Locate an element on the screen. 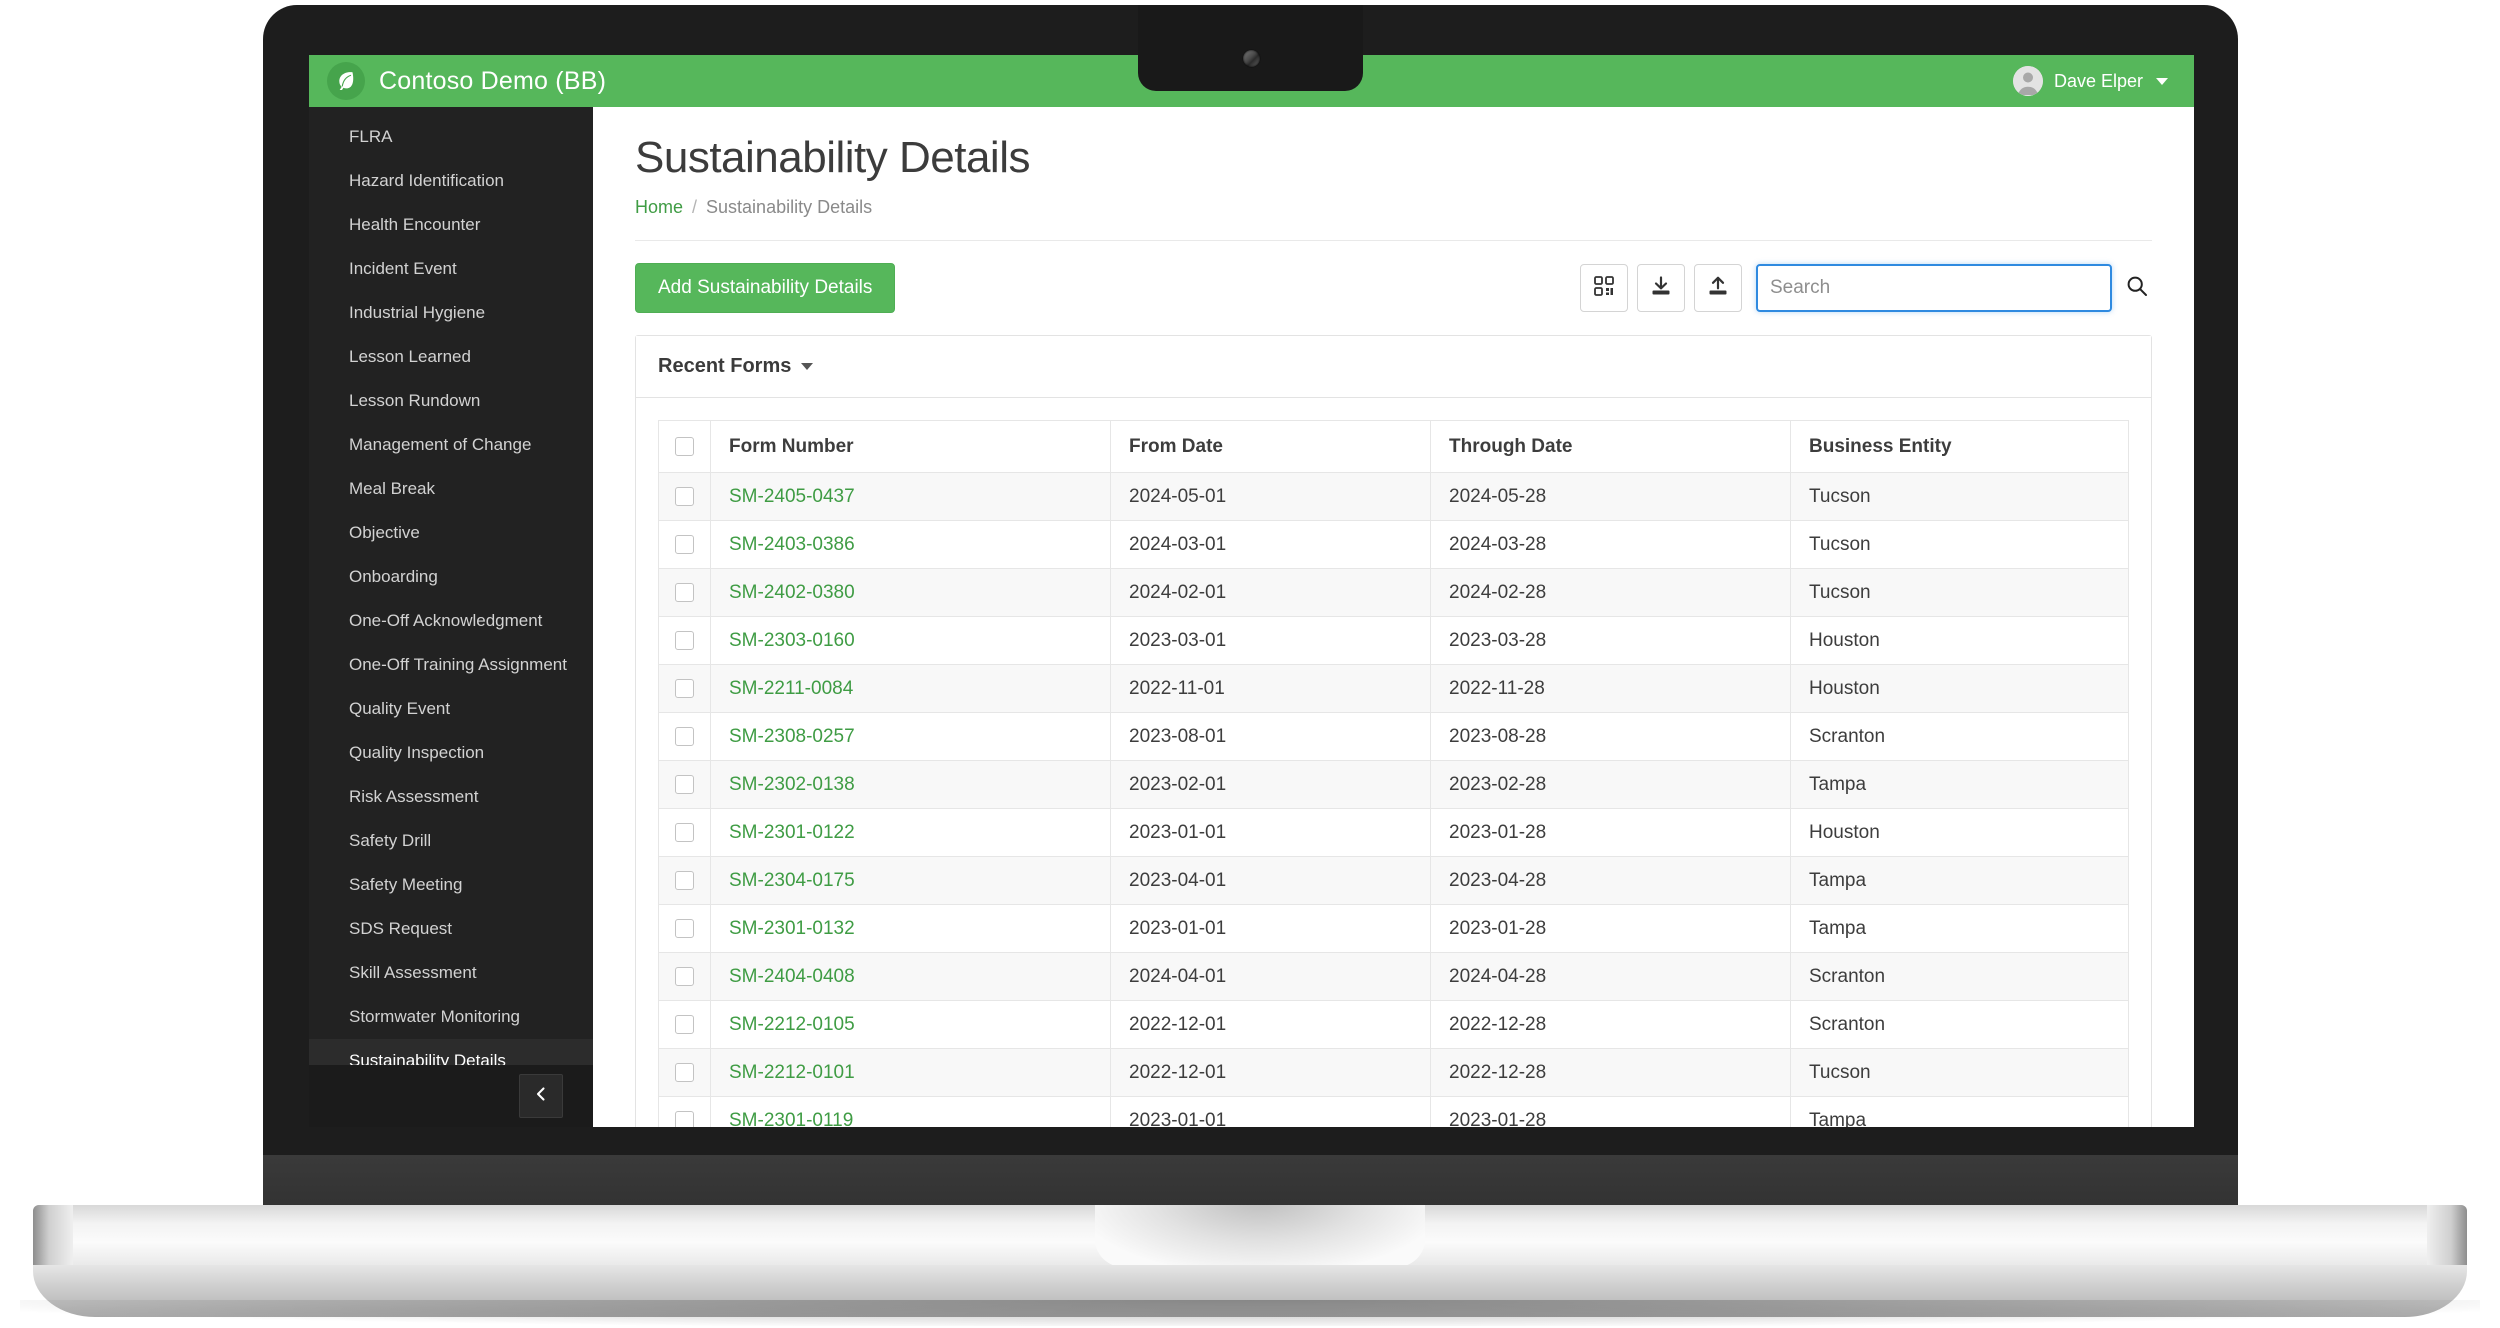 The height and width of the screenshot is (1328, 2500). table-row: SM-2302-0138 2023-02-01 2023-02-28 Tampa is located at coordinates (1393, 784).